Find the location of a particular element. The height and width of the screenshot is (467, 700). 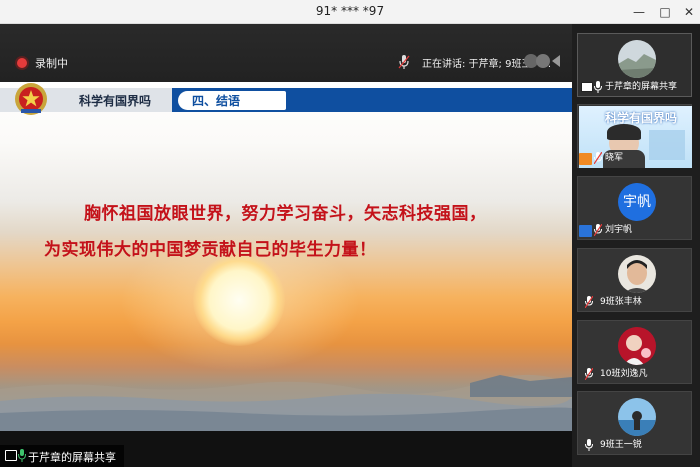

section-label: 四、结语 is located at coordinates (216, 101).